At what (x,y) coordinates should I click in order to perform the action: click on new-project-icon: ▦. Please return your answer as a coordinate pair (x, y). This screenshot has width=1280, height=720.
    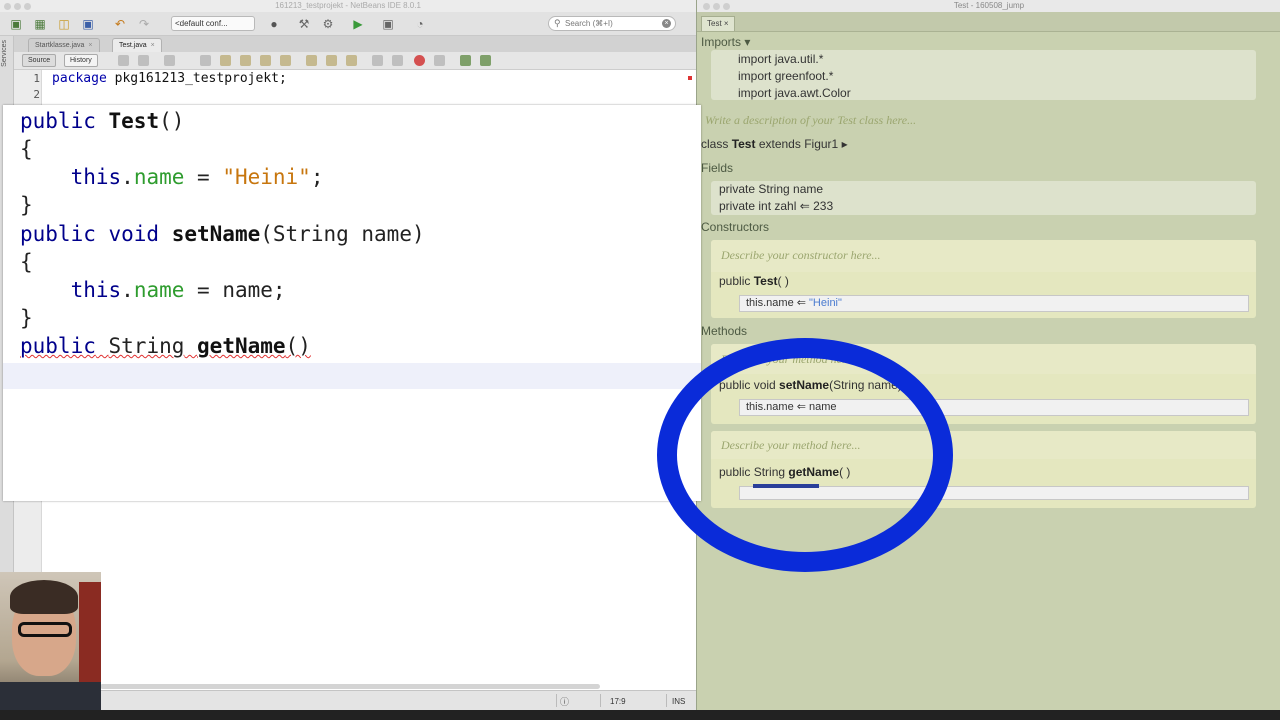
    Looking at the image, I should click on (40, 24).